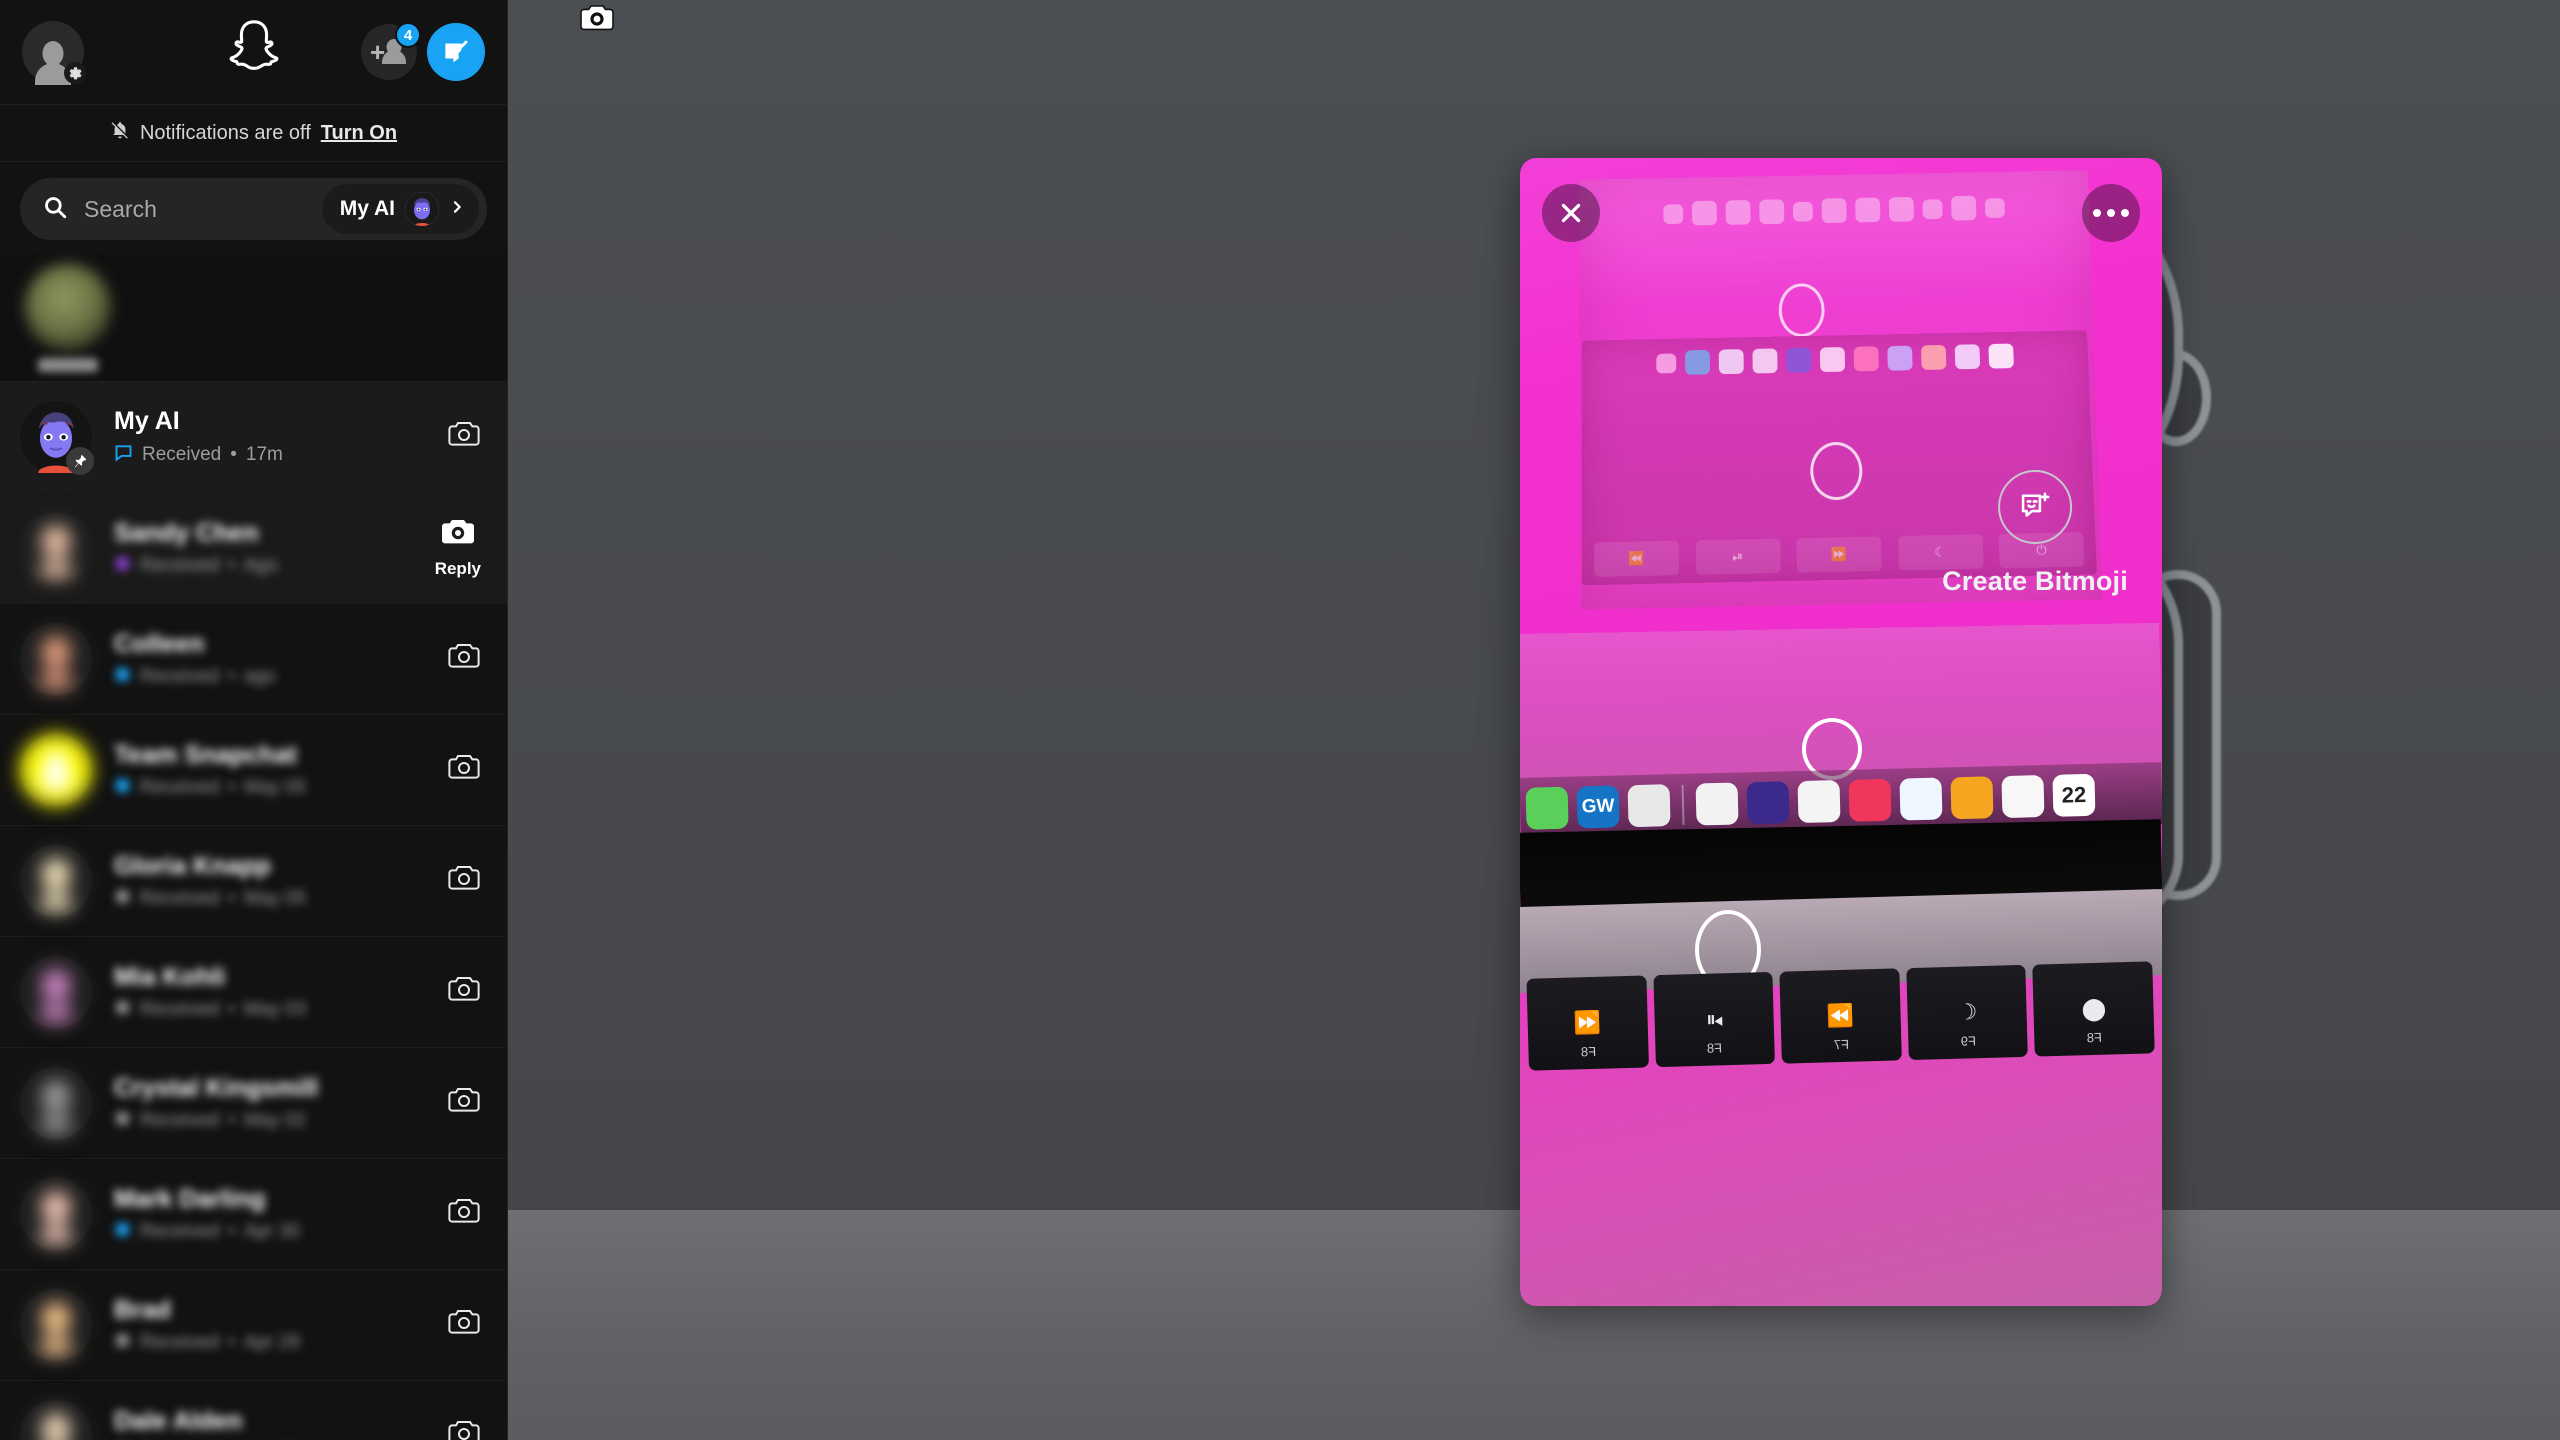  Describe the element at coordinates (2035, 507) in the screenshot. I see `bitmoji-add-face-icon` at that location.